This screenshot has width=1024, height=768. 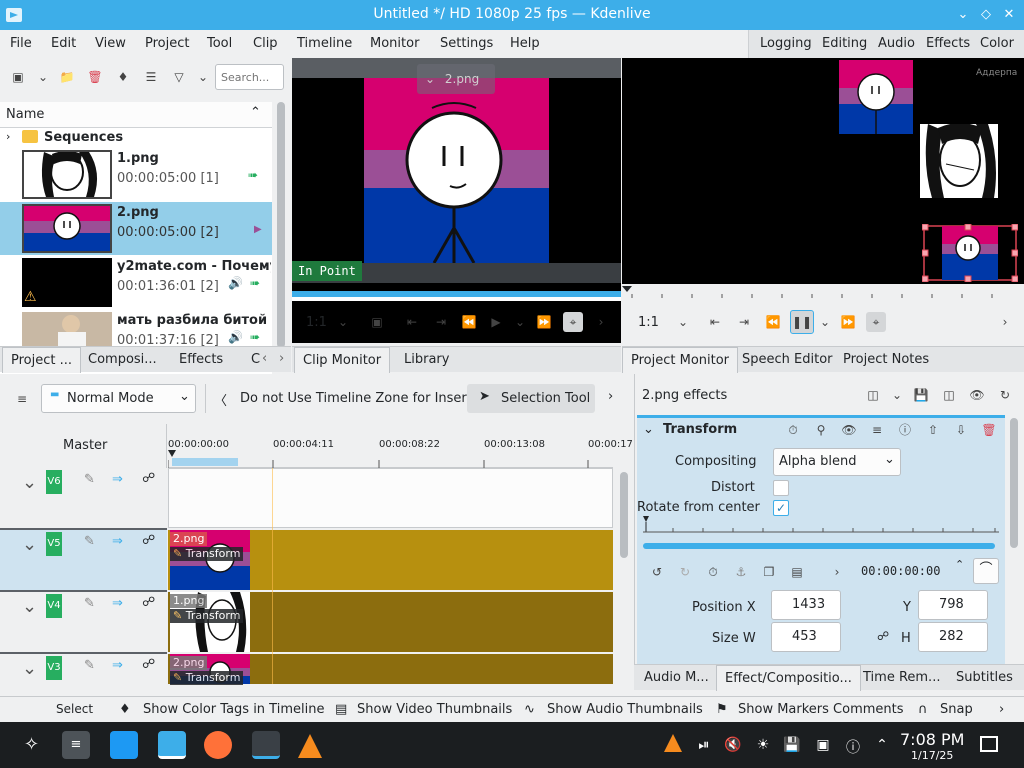 What do you see at coordinates (264, 358) in the screenshot?
I see `chevron-left-icon: ‹` at bounding box center [264, 358].